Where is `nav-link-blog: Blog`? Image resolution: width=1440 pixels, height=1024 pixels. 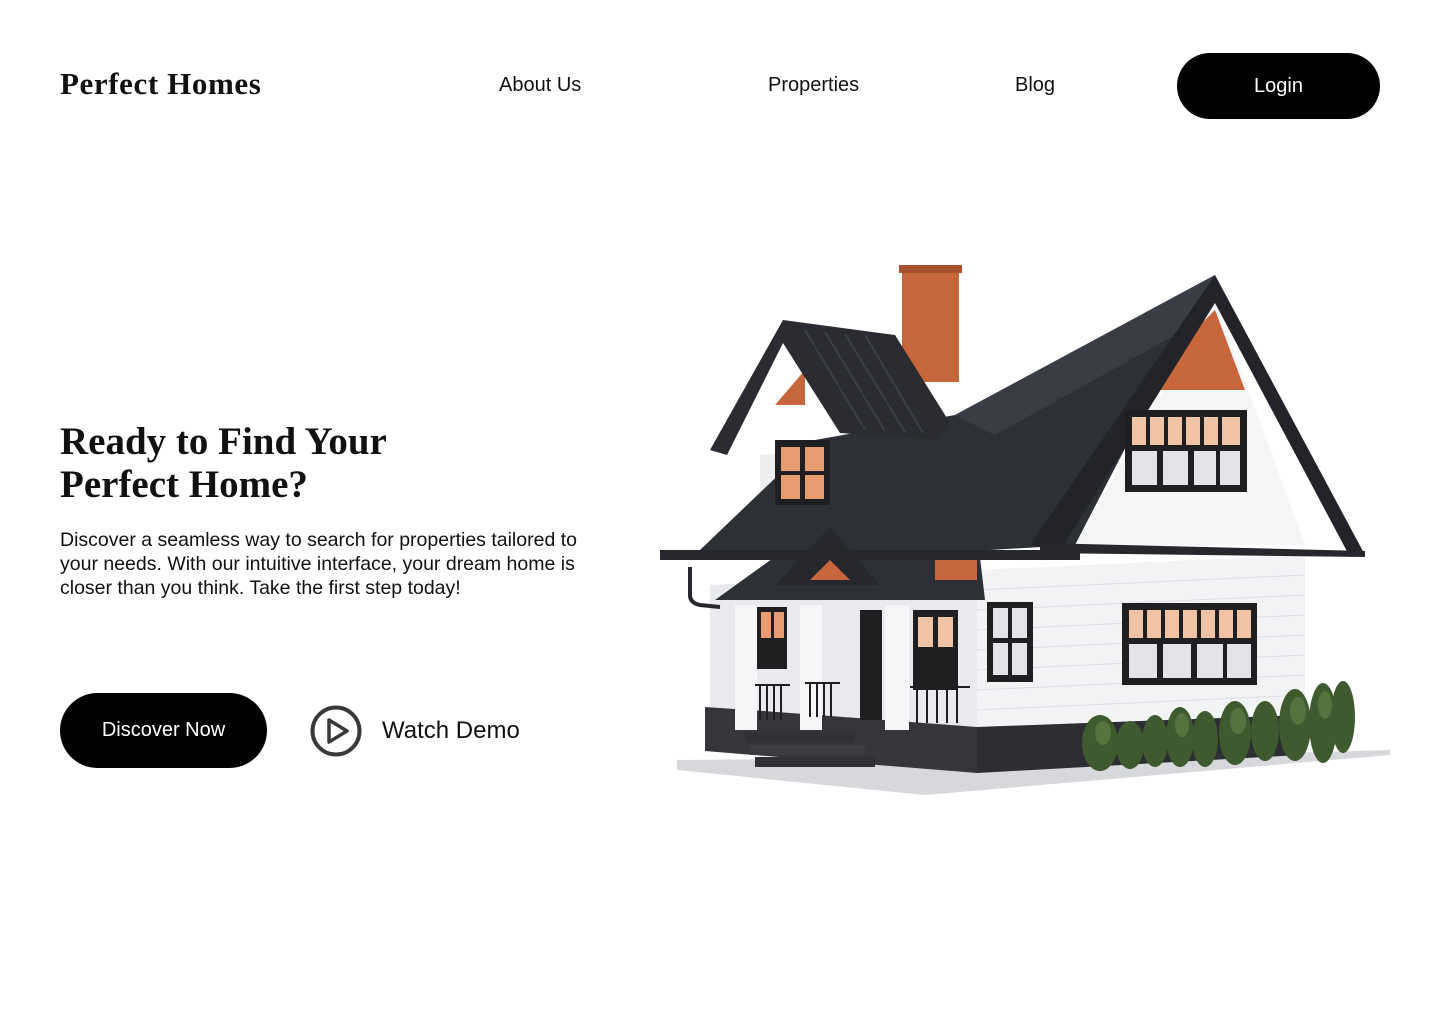
nav-link-blog: Blog is located at coordinates (1035, 85).